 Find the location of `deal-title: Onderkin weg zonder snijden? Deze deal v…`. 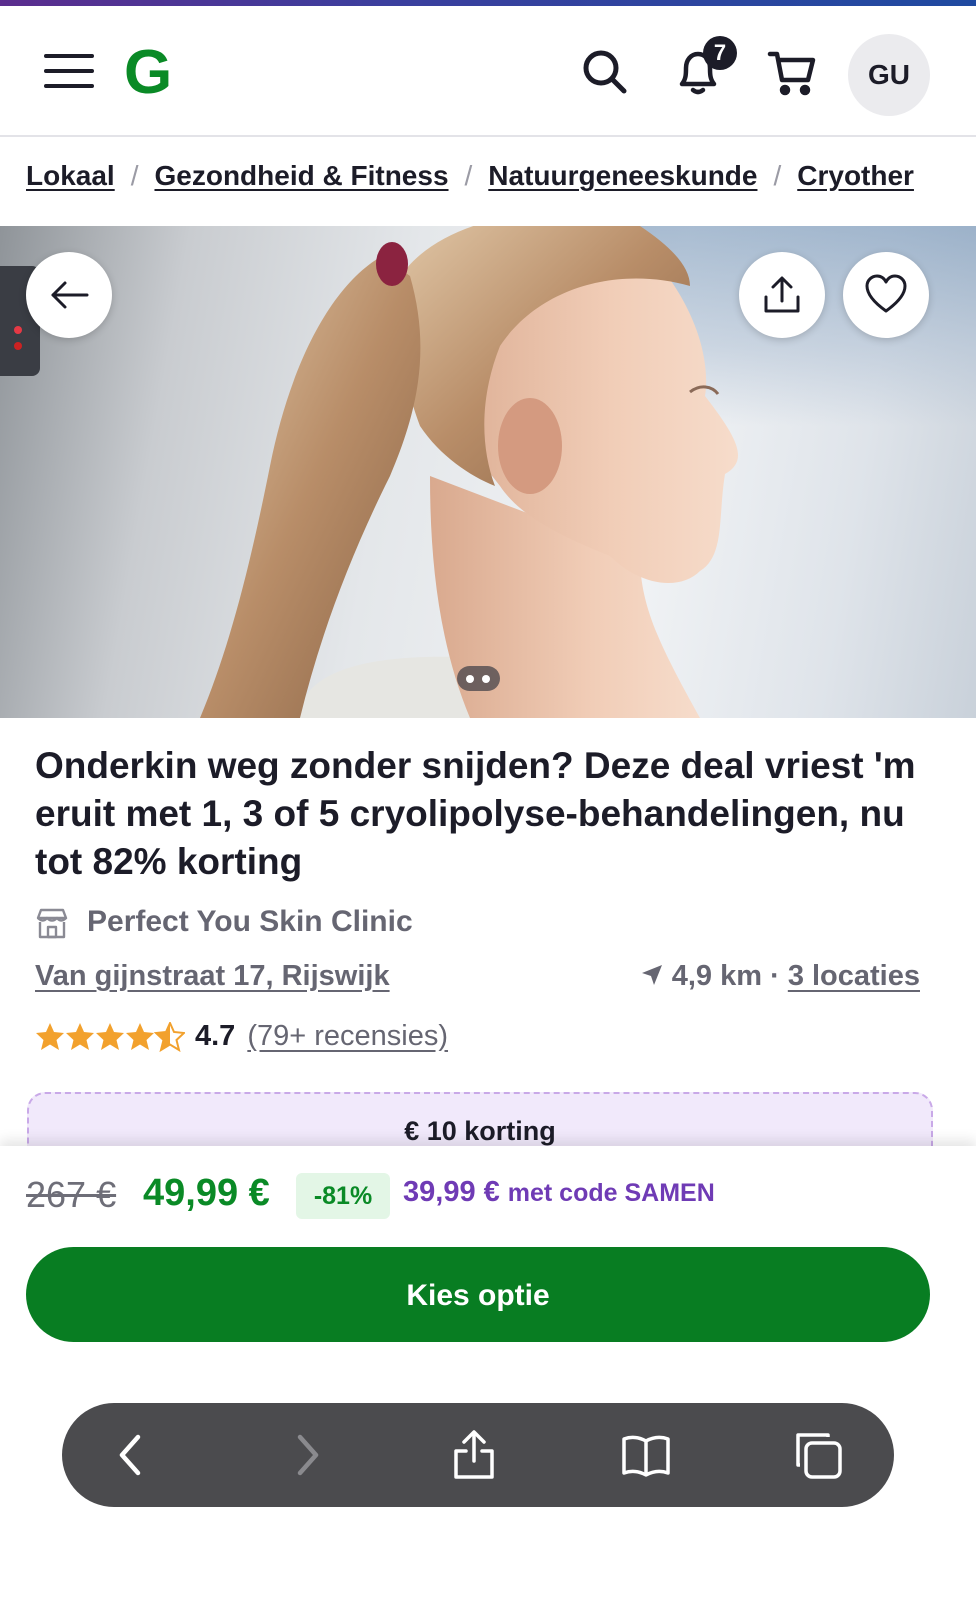

deal-title: Onderkin weg zonder snijden? Deze deal v… is located at coordinates (475, 813).